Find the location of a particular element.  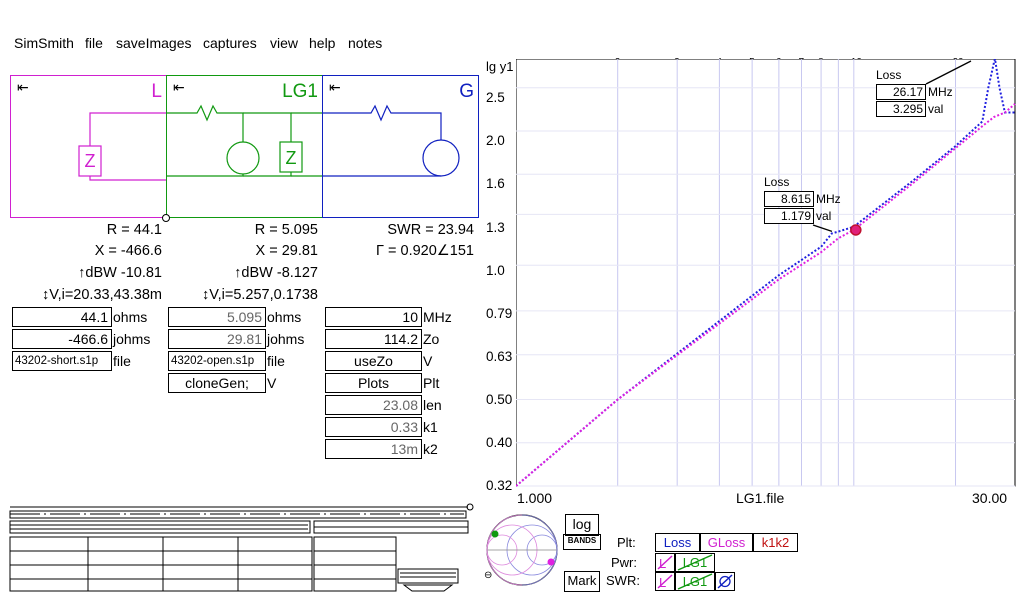

unit-label: k2 is located at coordinates (430, 449).